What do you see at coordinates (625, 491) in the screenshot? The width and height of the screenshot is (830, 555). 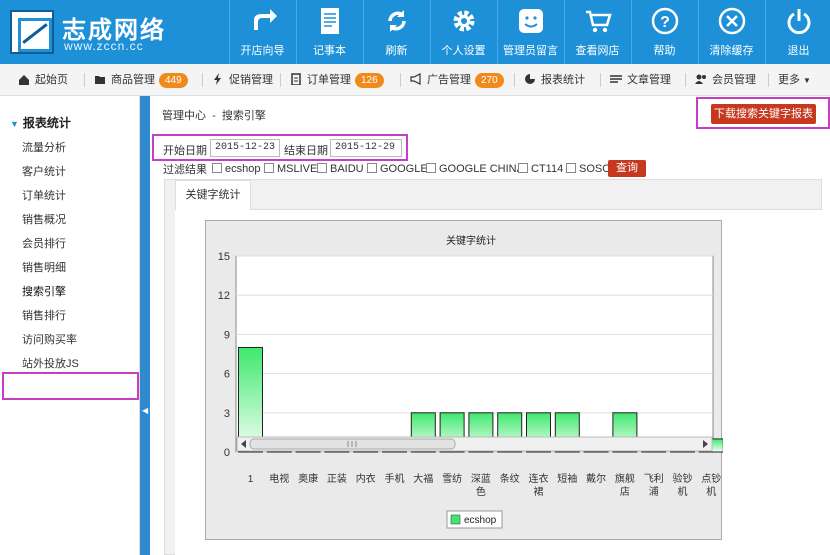 I see `x-tick-label: 店` at bounding box center [625, 491].